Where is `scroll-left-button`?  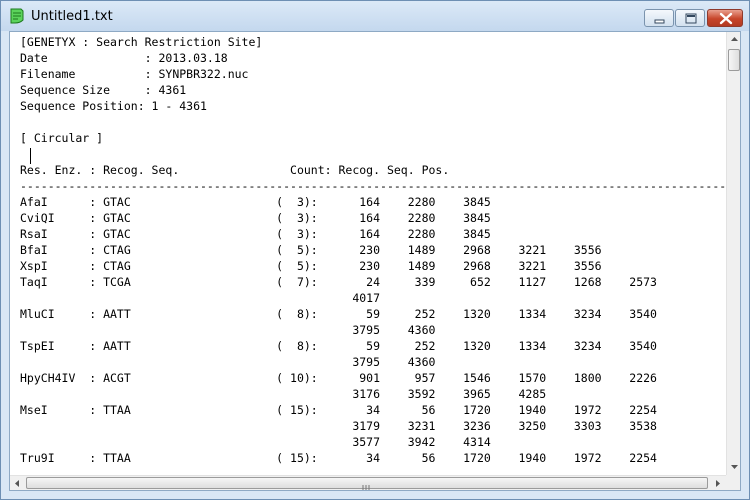
scroll-left-button is located at coordinates (17, 483).